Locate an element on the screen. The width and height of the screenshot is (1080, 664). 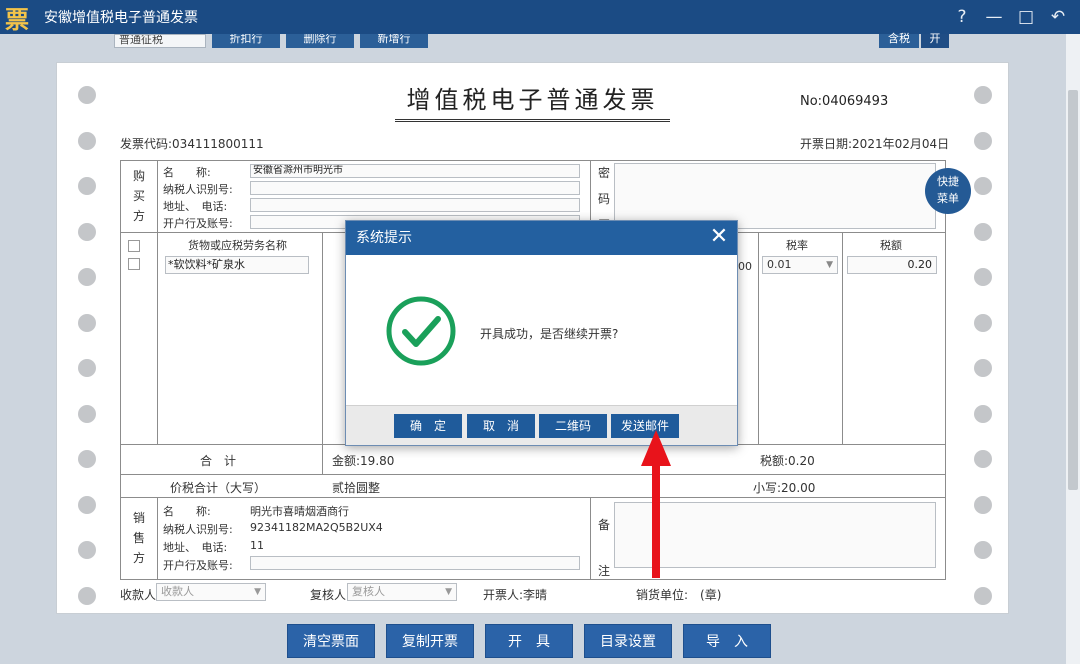
copy-invoice-button: 复制开票 is located at coordinates (430, 641).